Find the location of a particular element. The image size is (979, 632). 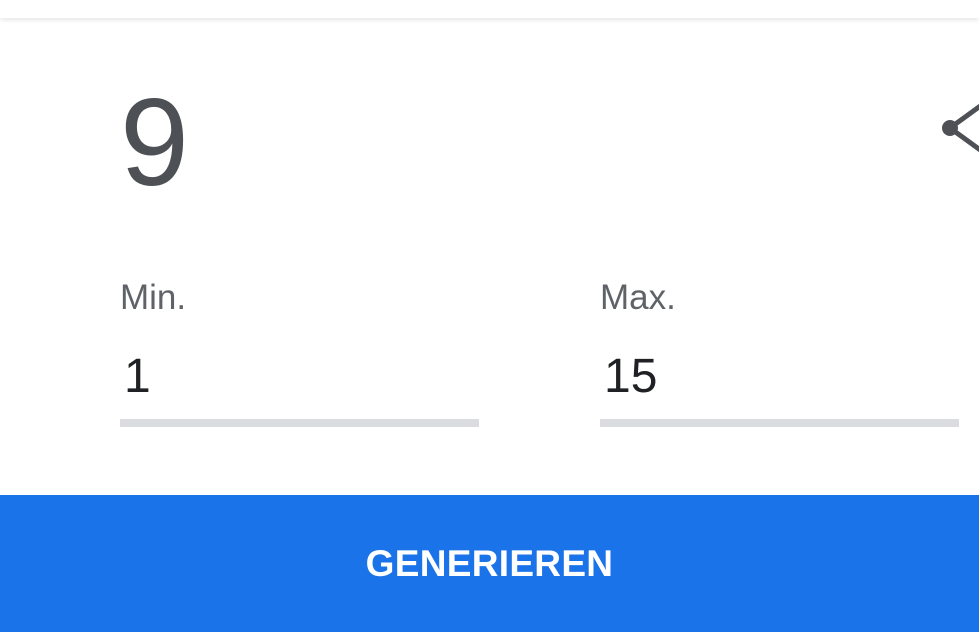

min-field: Min. is located at coordinates (299, 352).